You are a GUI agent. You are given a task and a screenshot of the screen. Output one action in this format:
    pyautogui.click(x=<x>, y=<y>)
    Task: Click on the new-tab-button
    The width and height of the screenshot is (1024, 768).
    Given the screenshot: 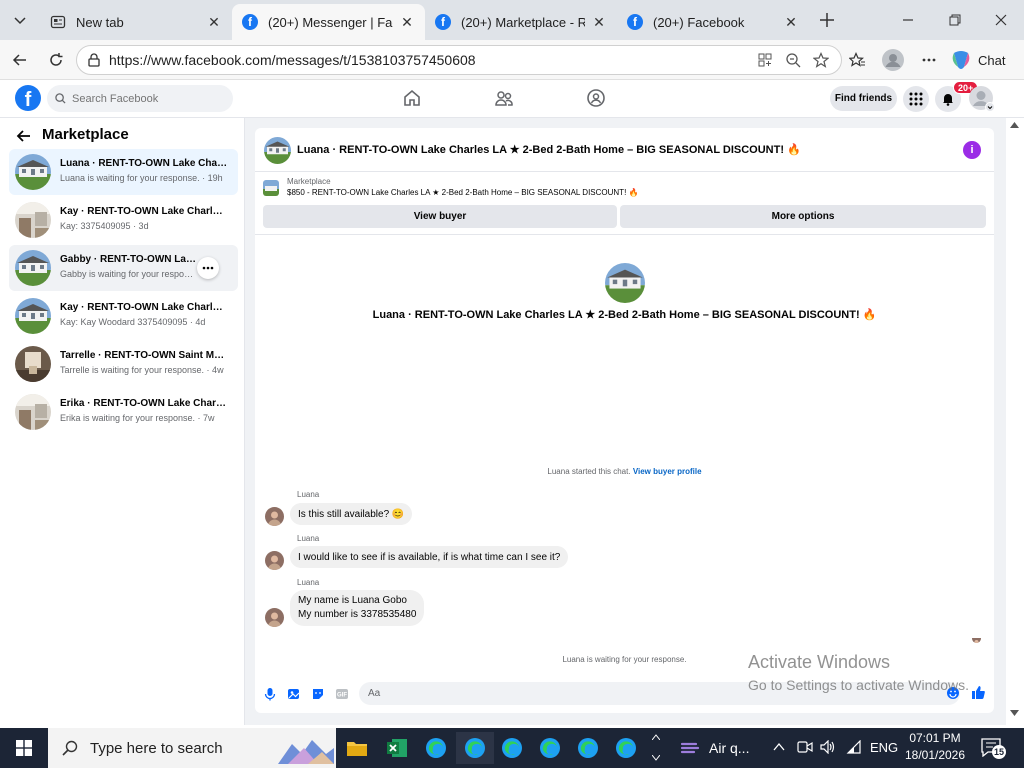 What is the action you would take?
    pyautogui.click(x=827, y=20)
    